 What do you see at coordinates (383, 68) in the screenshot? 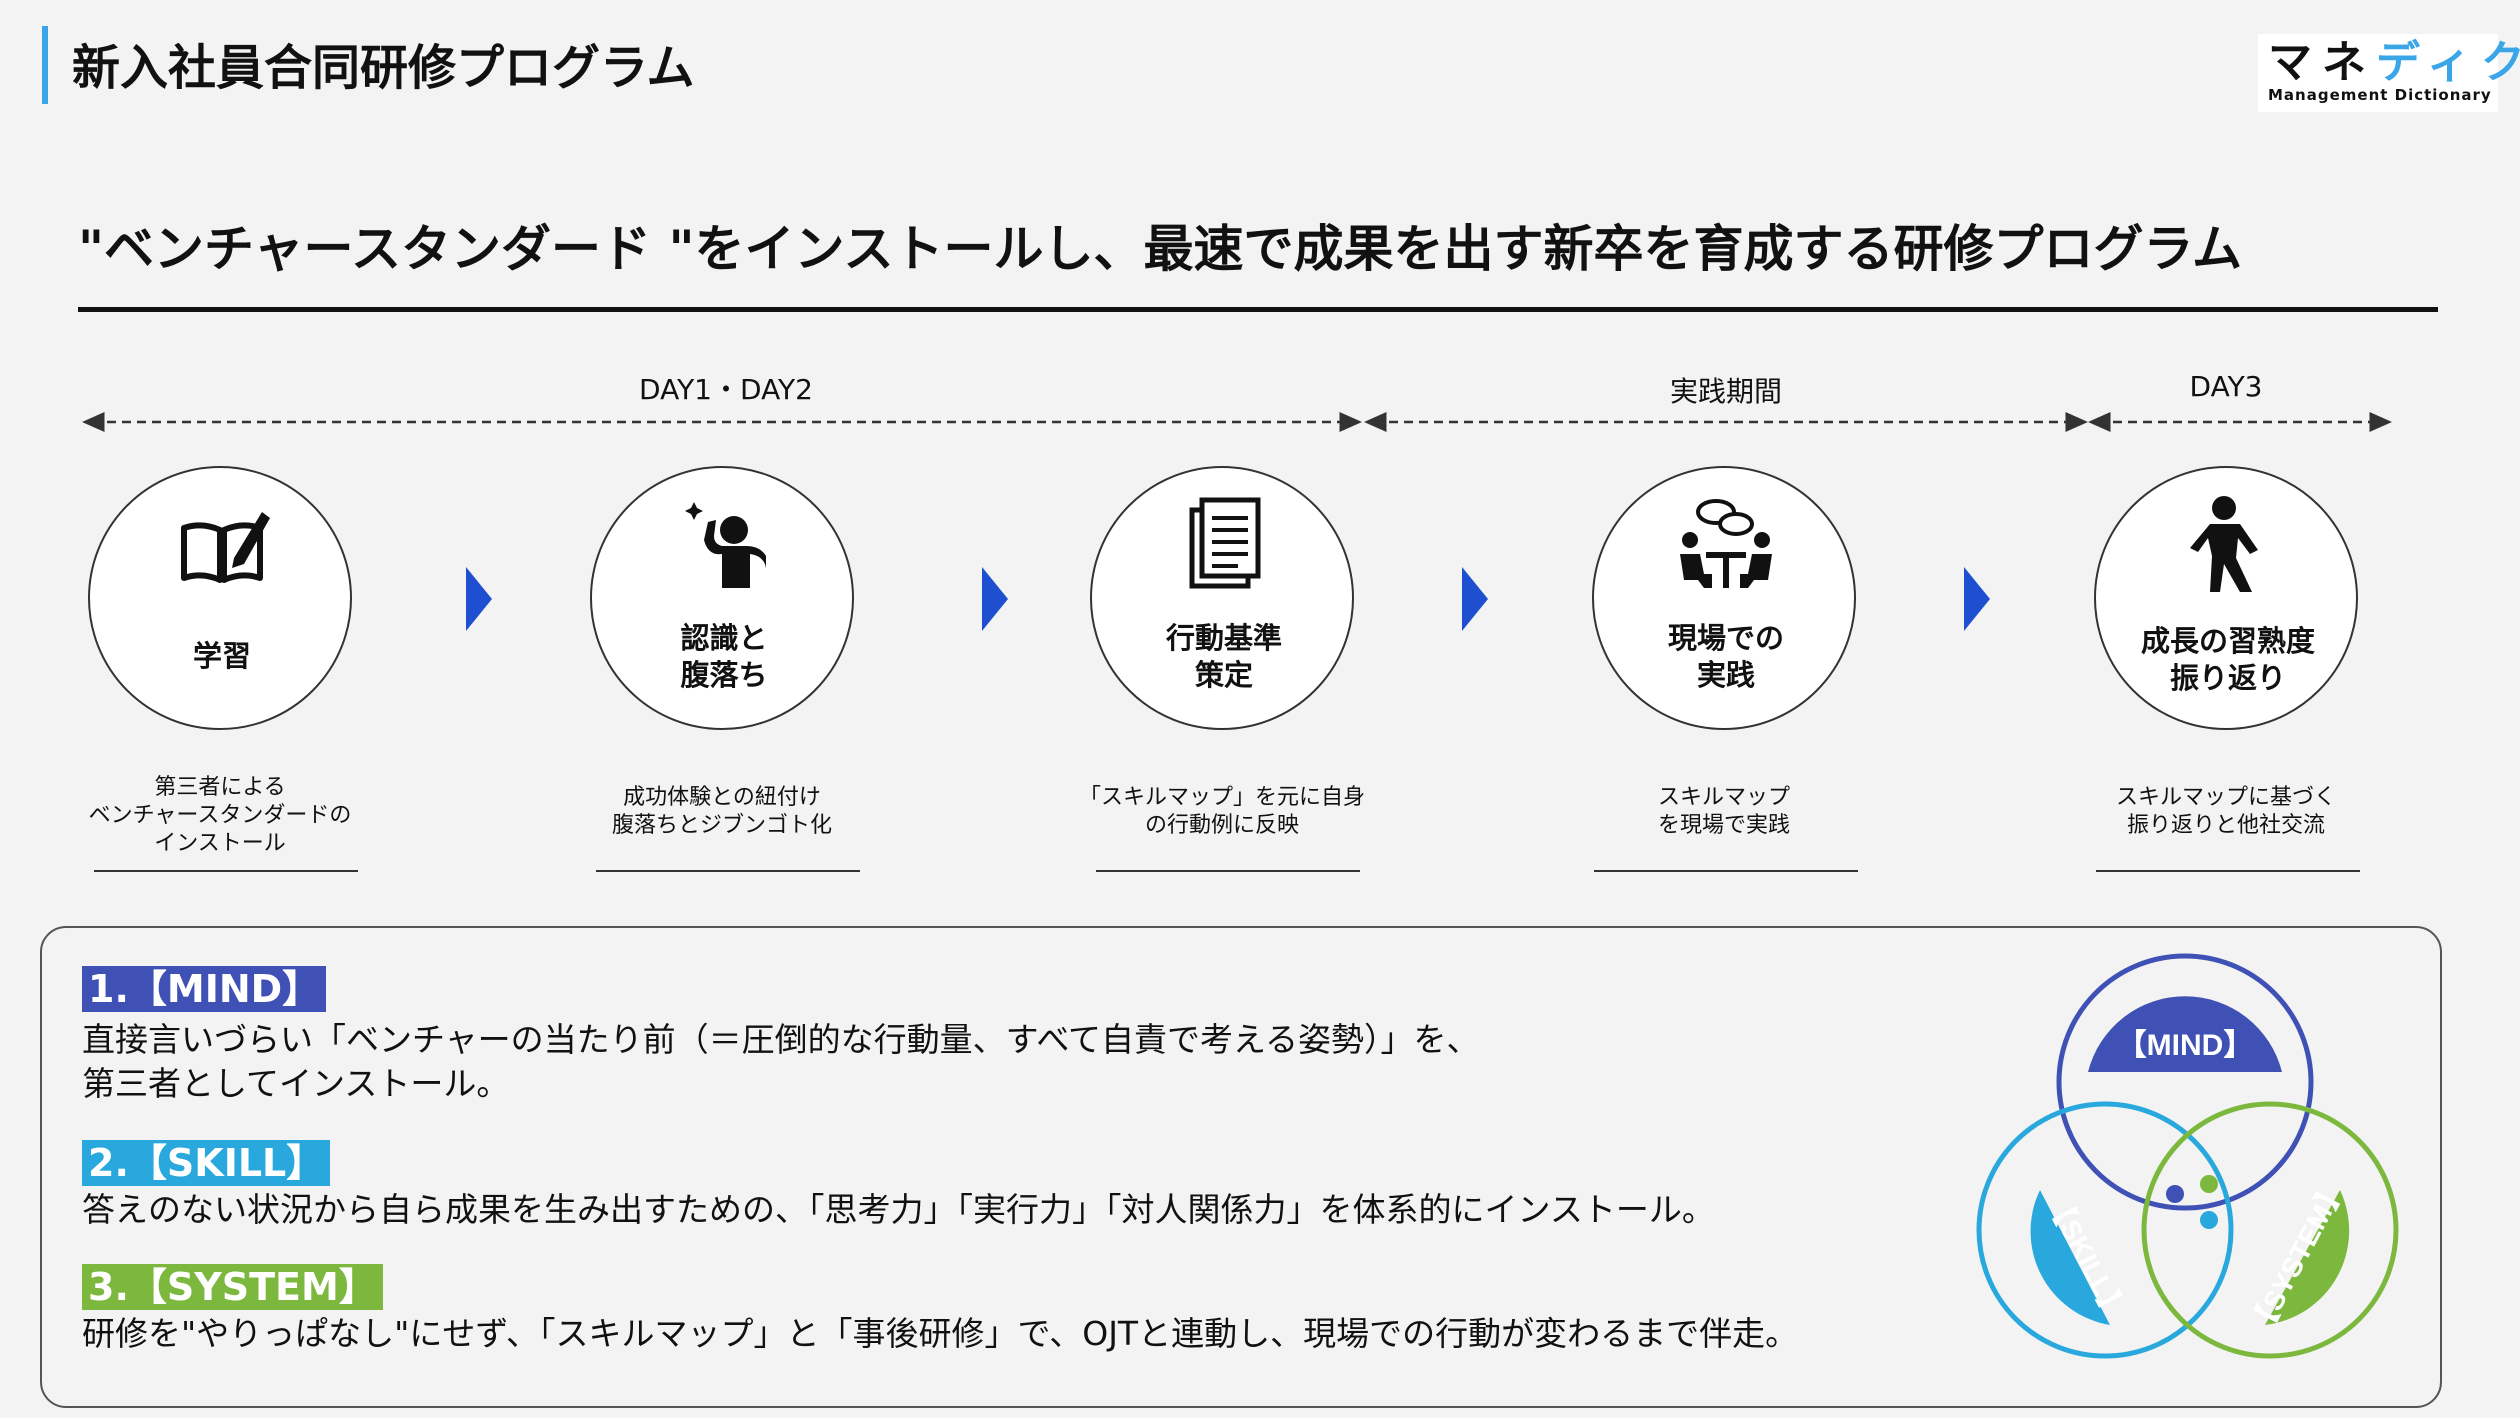
I see `page-title: 新入社員合同研修プログラム` at bounding box center [383, 68].